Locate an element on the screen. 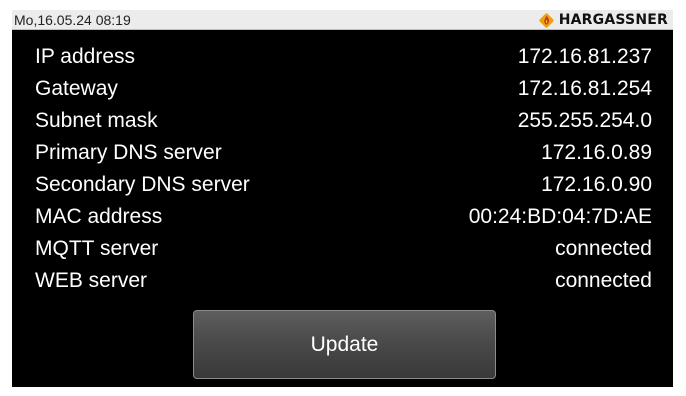 The width and height of the screenshot is (686, 396). brand-name: HARGASSNER is located at coordinates (613, 20).